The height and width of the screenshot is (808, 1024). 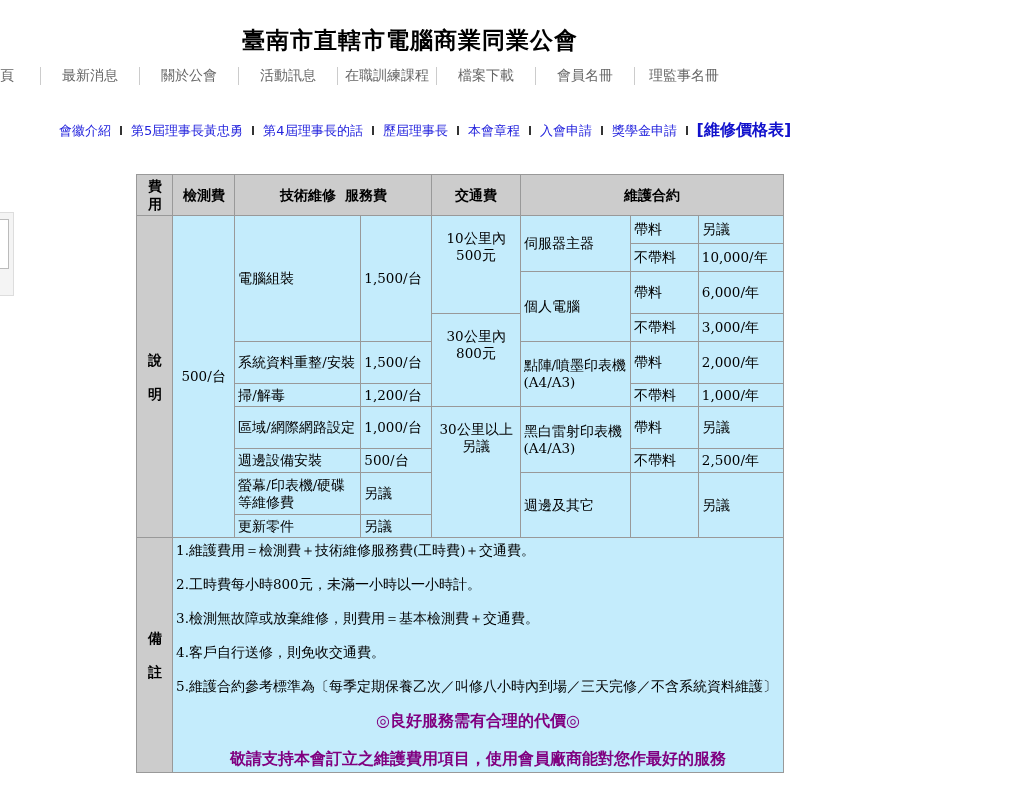 What do you see at coordinates (741, 292) in the screenshot?
I see `table-cell: 6,000/年` at bounding box center [741, 292].